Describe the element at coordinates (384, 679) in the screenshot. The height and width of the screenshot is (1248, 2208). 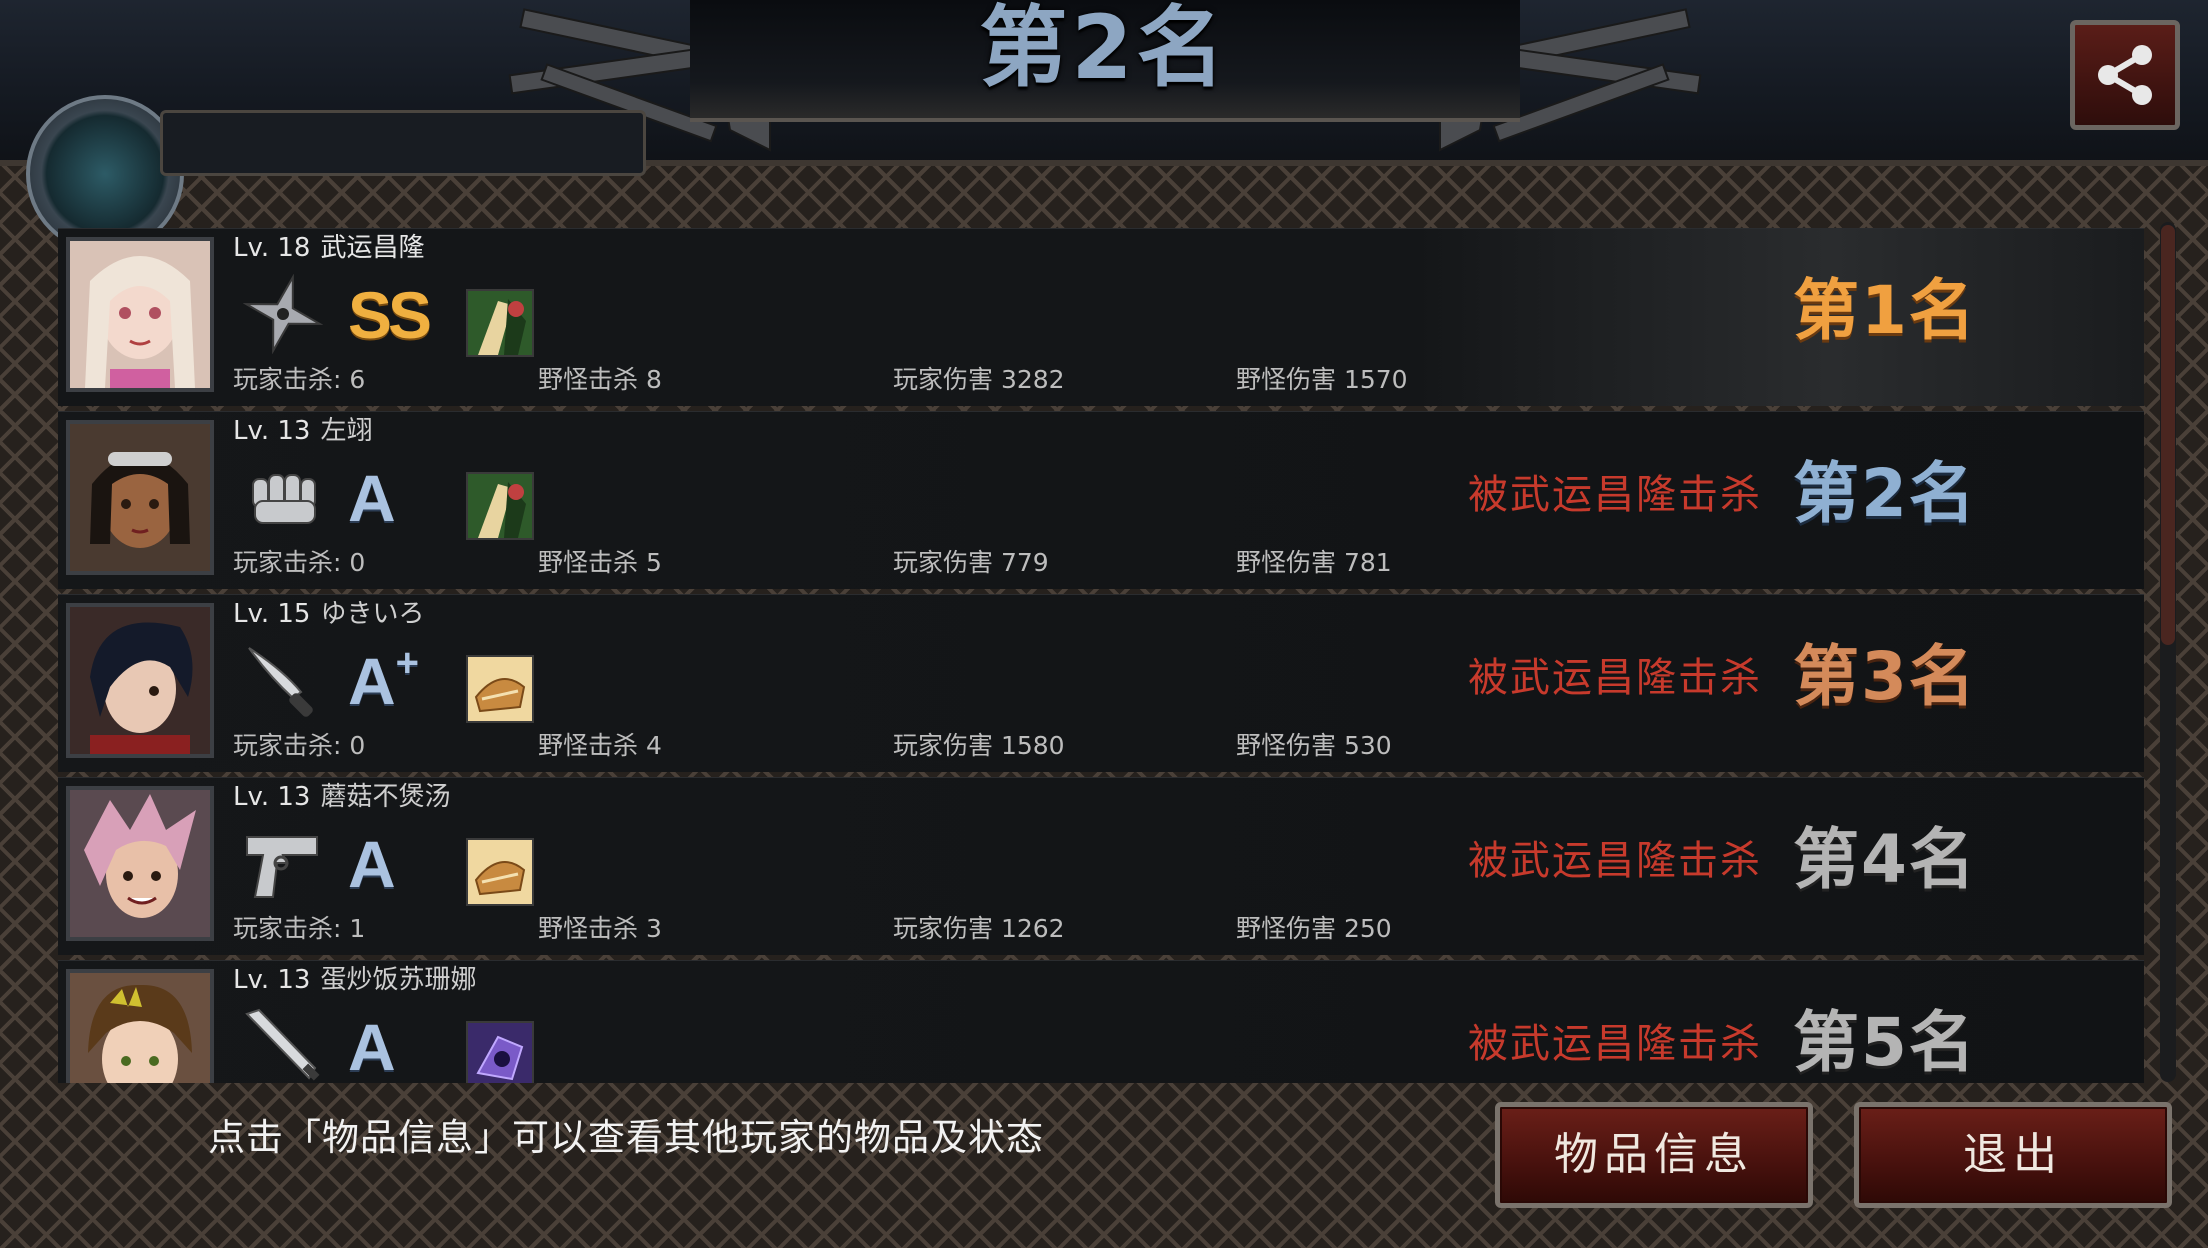
I see `grade-badge-3: A+` at that location.